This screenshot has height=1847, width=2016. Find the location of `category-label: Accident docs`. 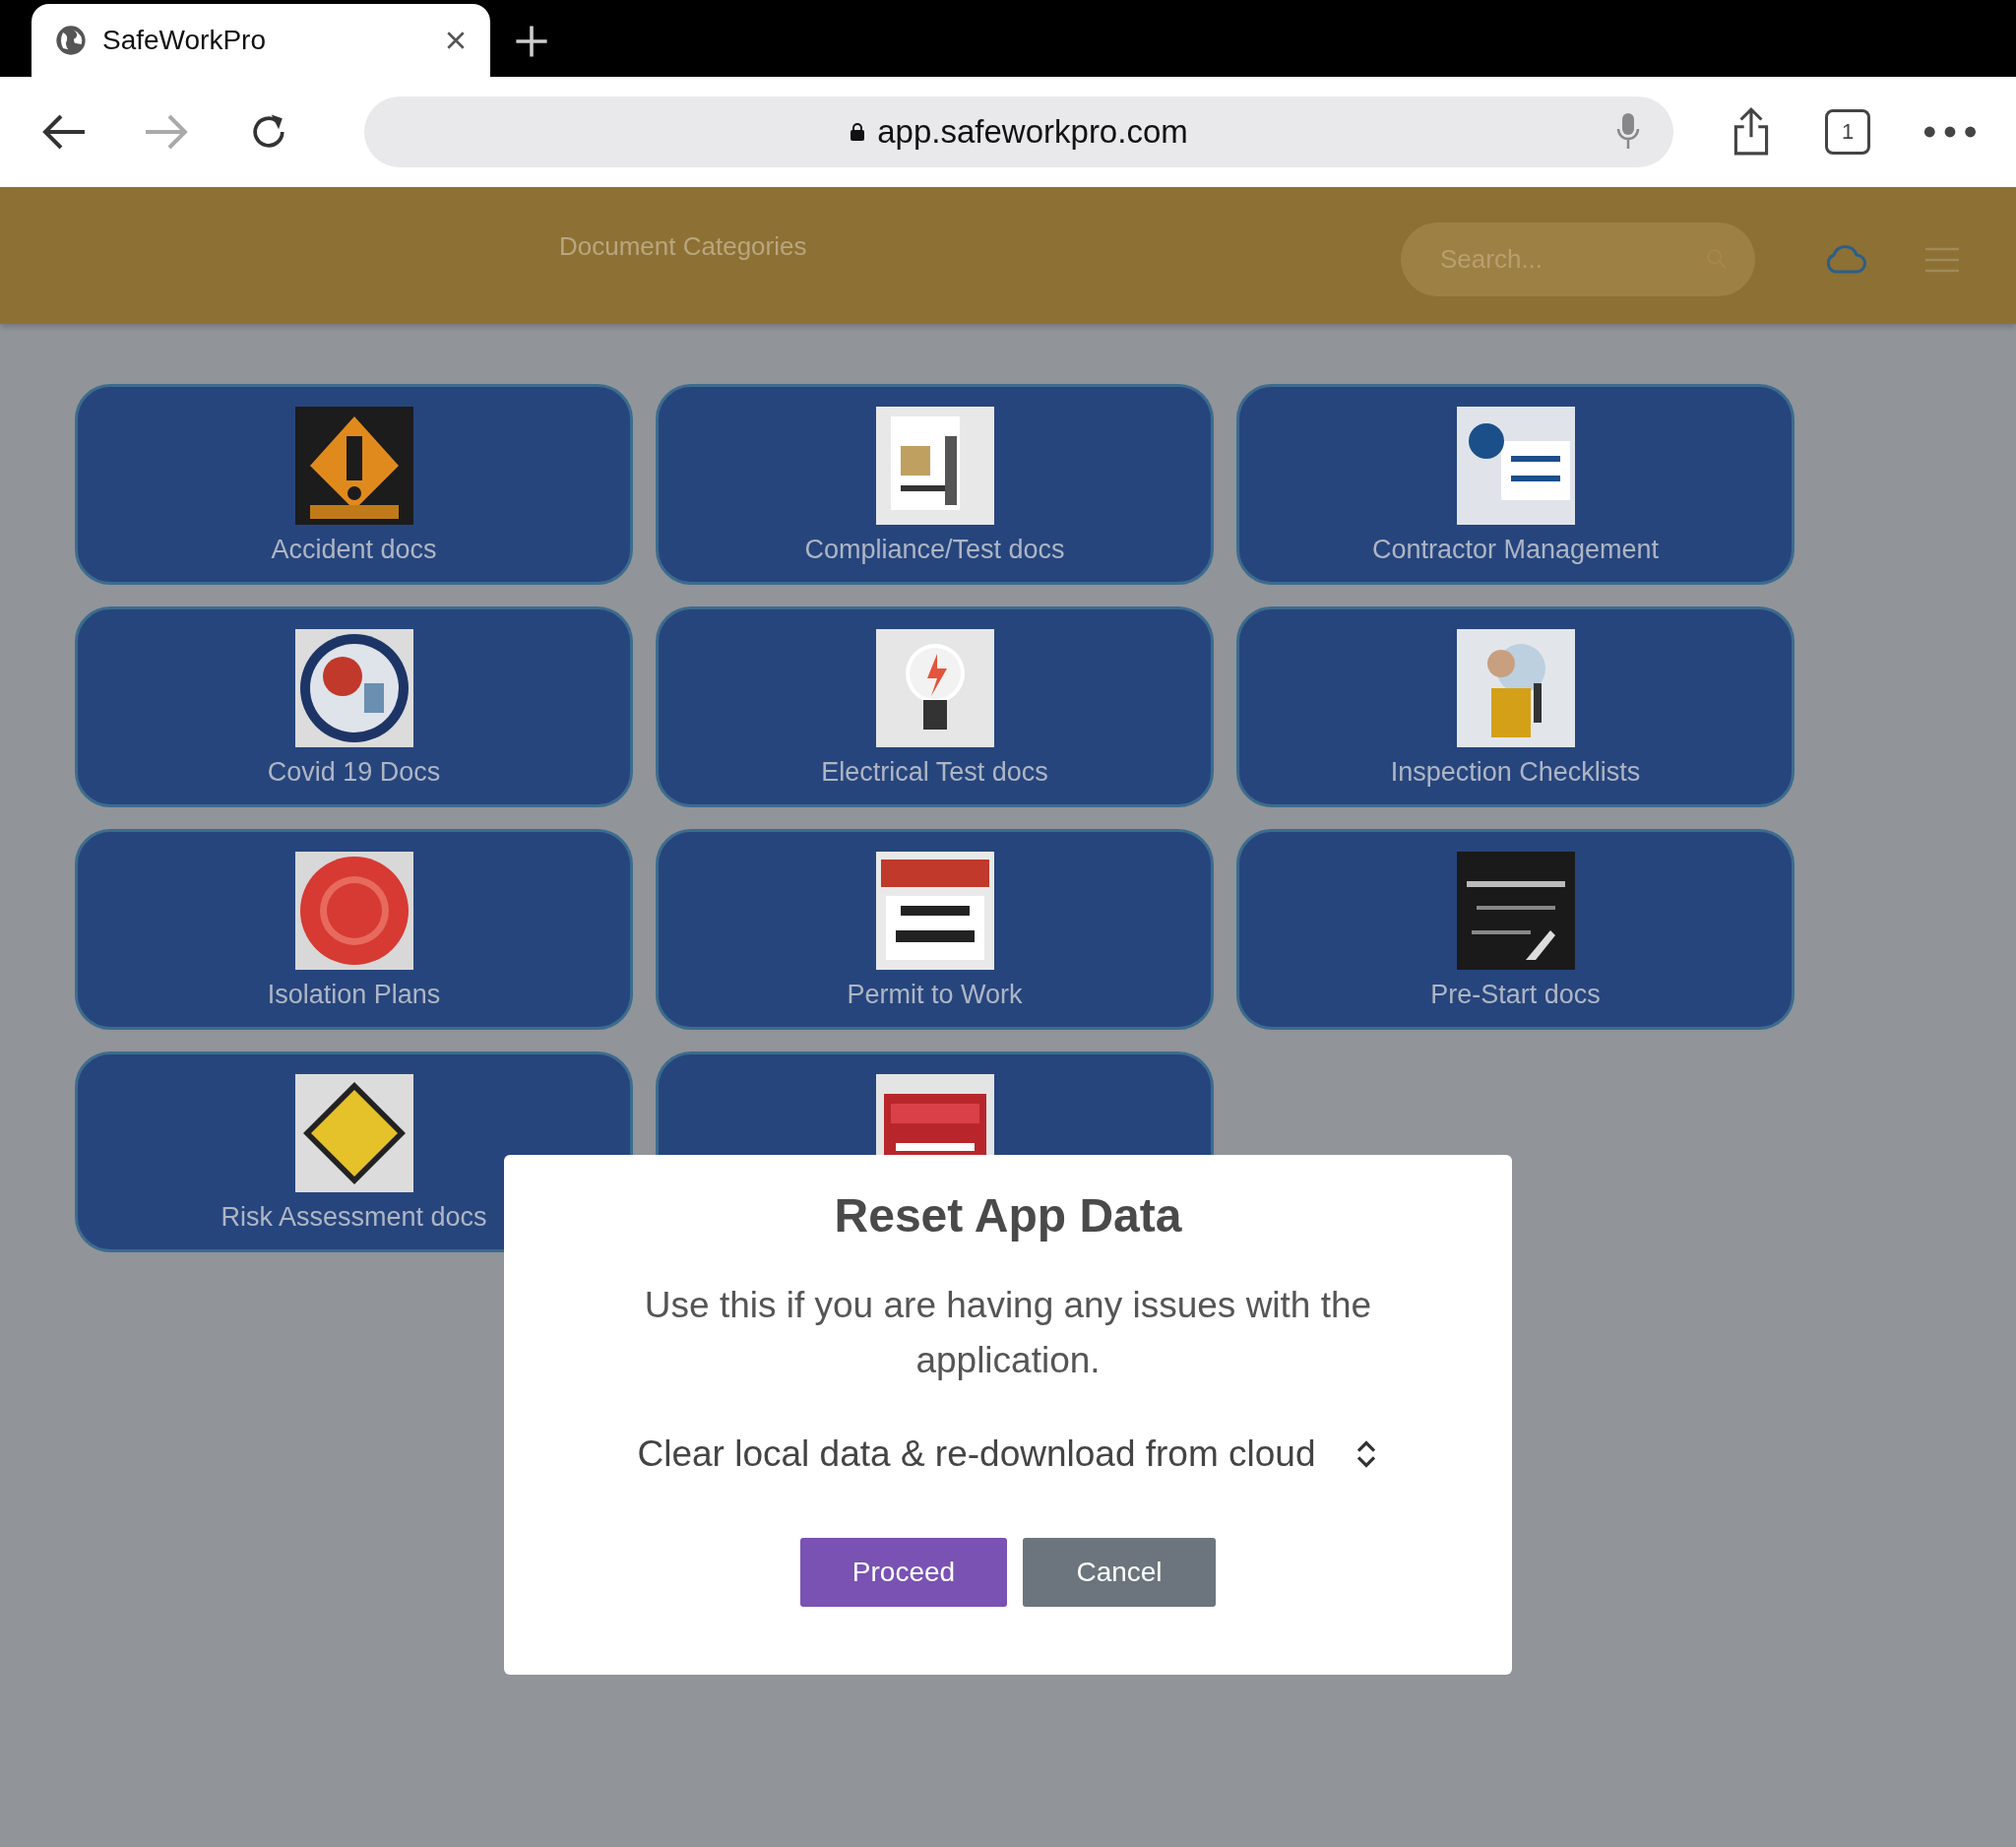

category-label: Accident docs is located at coordinates (354, 550).